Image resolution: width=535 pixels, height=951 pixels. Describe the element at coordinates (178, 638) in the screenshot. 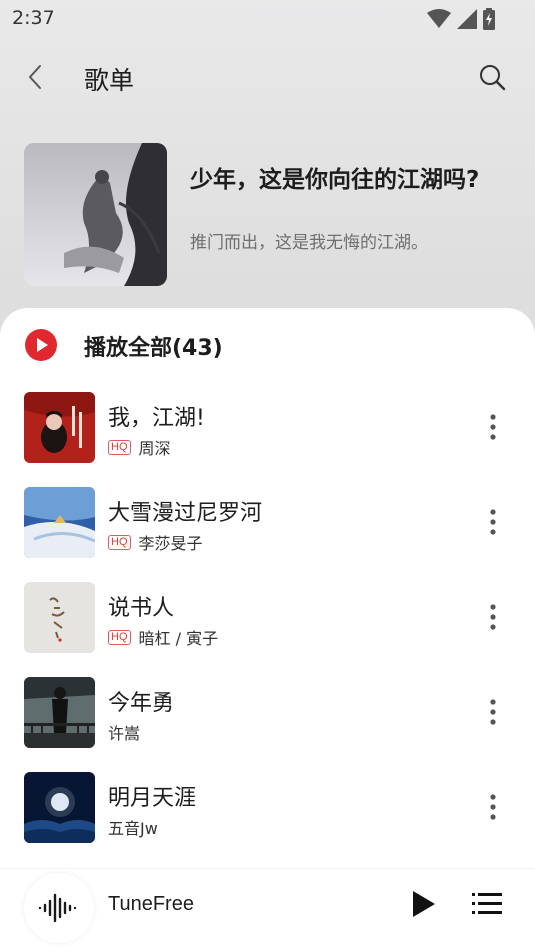

I see `song-artist: 暗杠 / 寅子` at that location.